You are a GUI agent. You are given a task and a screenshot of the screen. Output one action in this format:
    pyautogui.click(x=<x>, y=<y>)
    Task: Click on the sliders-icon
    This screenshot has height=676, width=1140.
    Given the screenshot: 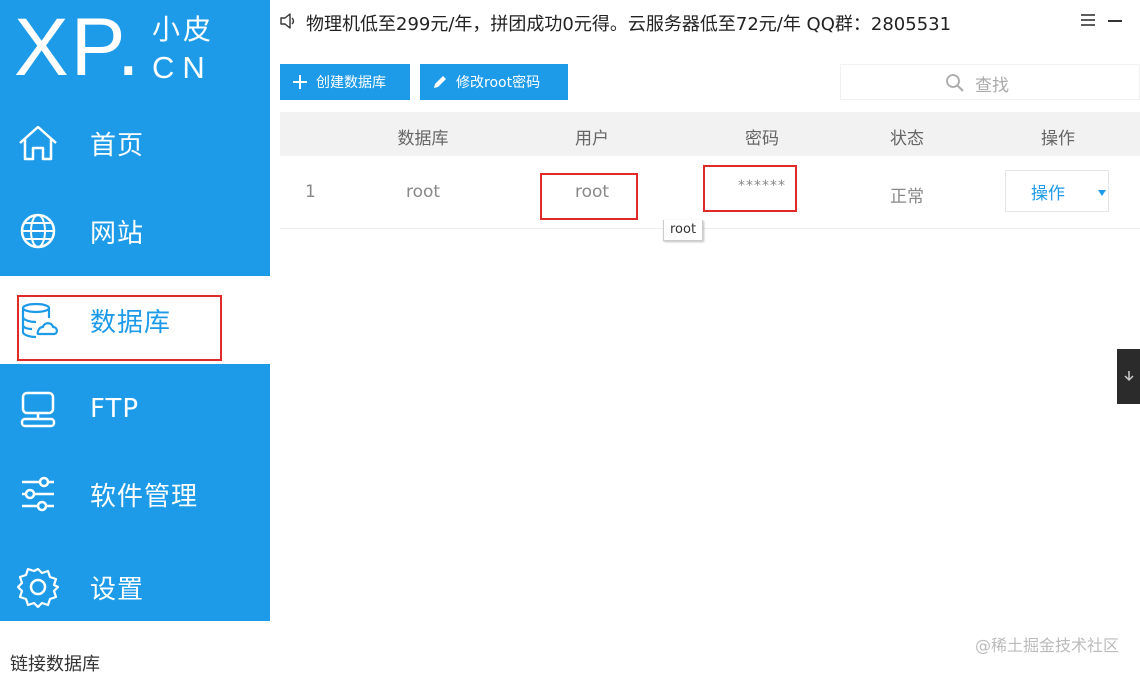 What is the action you would take?
    pyautogui.click(x=38, y=494)
    